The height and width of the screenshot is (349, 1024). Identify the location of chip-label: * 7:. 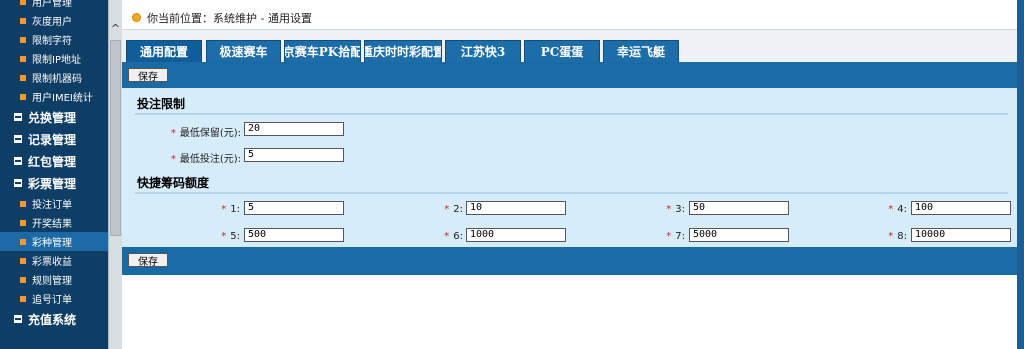
(675, 236).